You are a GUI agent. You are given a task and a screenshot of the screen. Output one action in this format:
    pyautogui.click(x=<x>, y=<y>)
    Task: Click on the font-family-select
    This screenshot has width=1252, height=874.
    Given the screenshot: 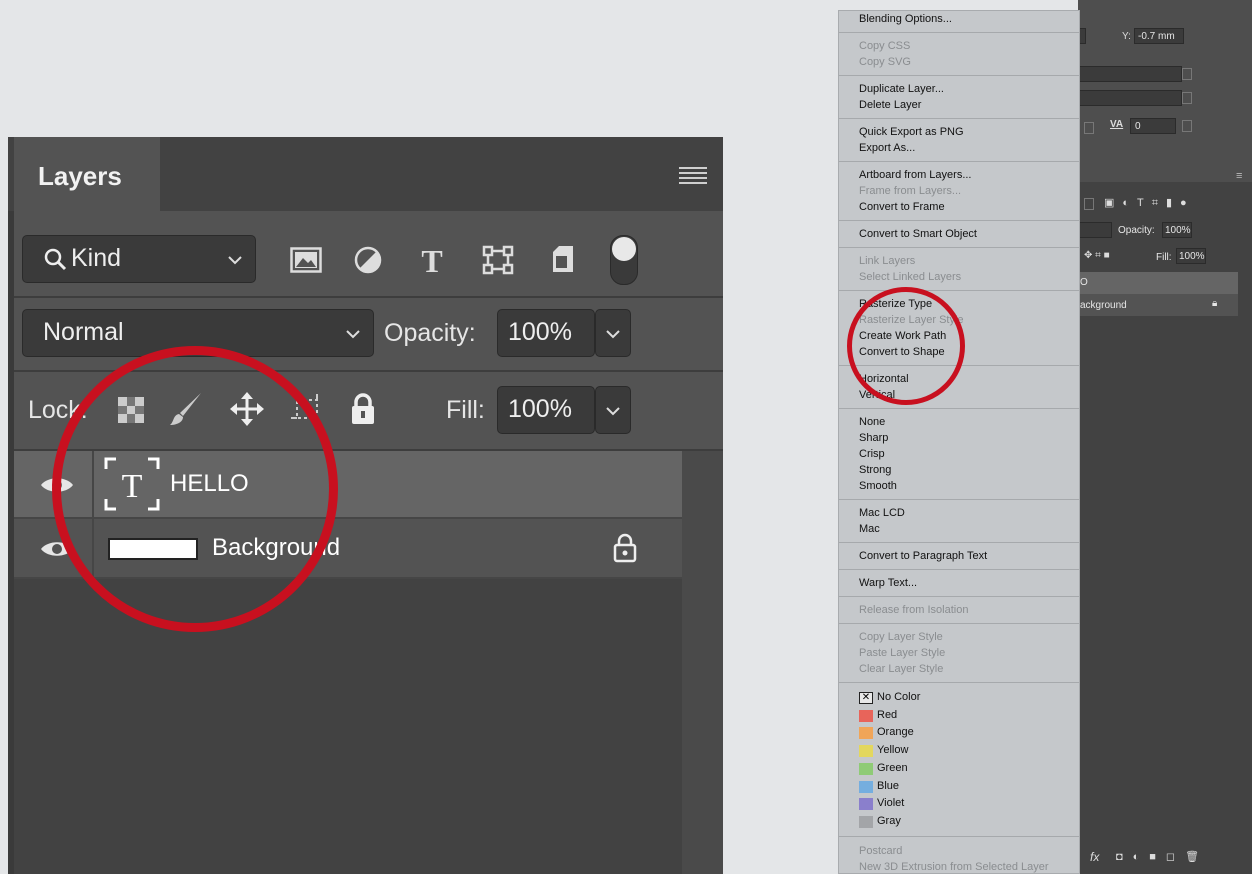 What is the action you would take?
    pyautogui.click(x=1130, y=74)
    